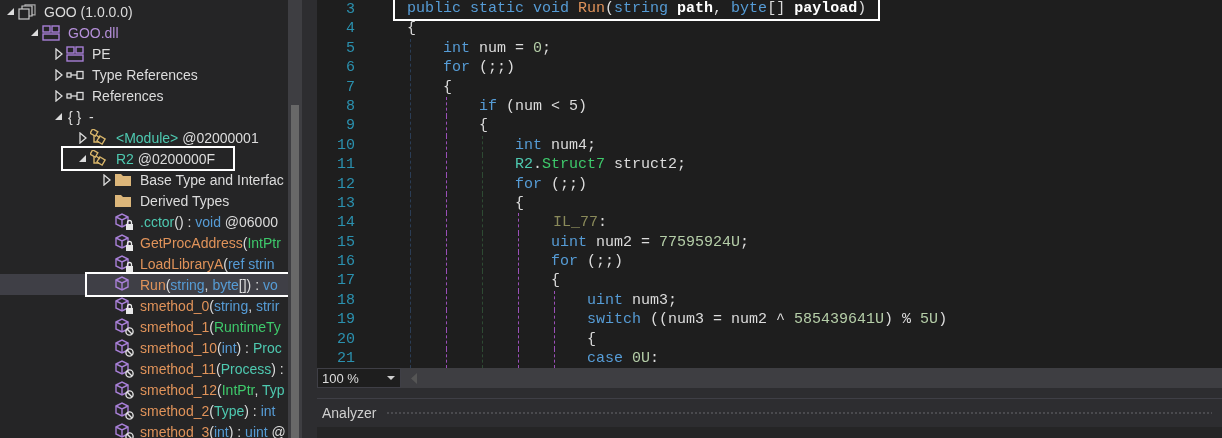  I want to click on node-label: Derived Types, so click(185, 200).